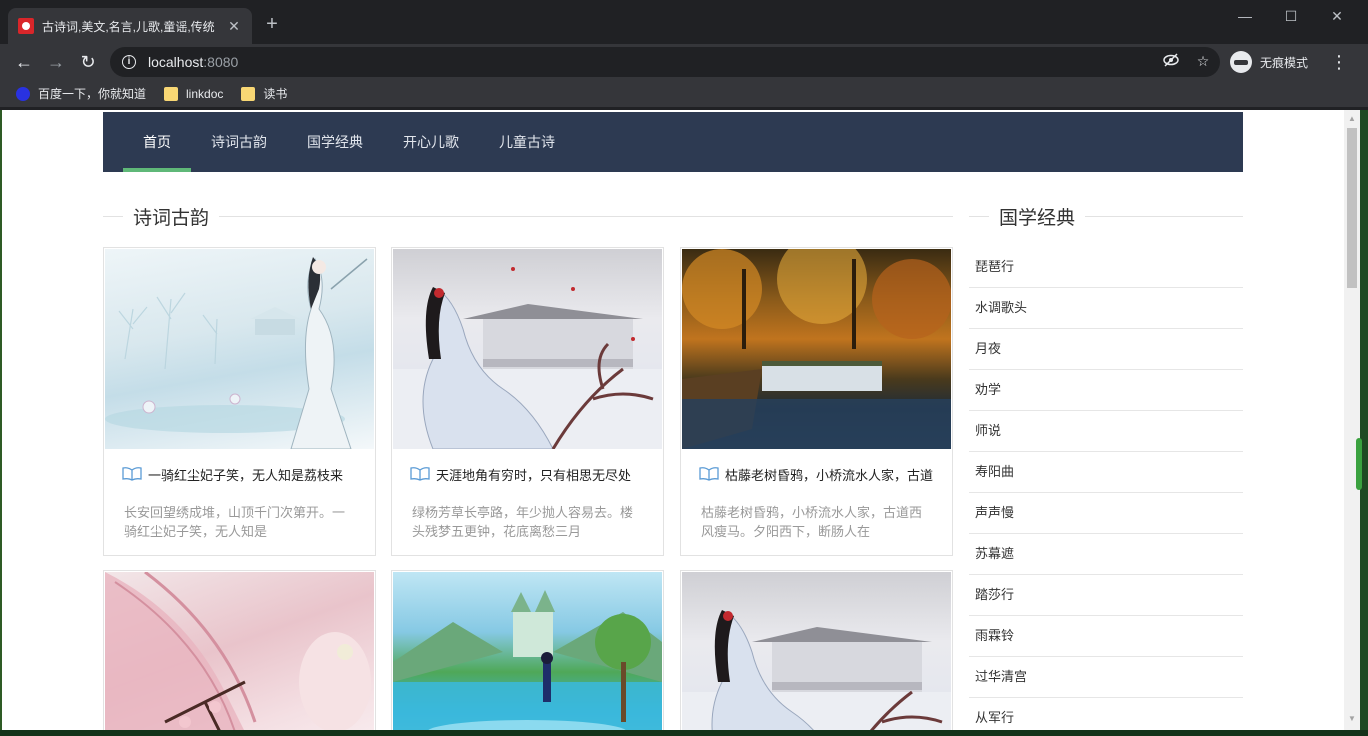  I want to click on scroll-up-icon: ▲, so click(1352, 118).